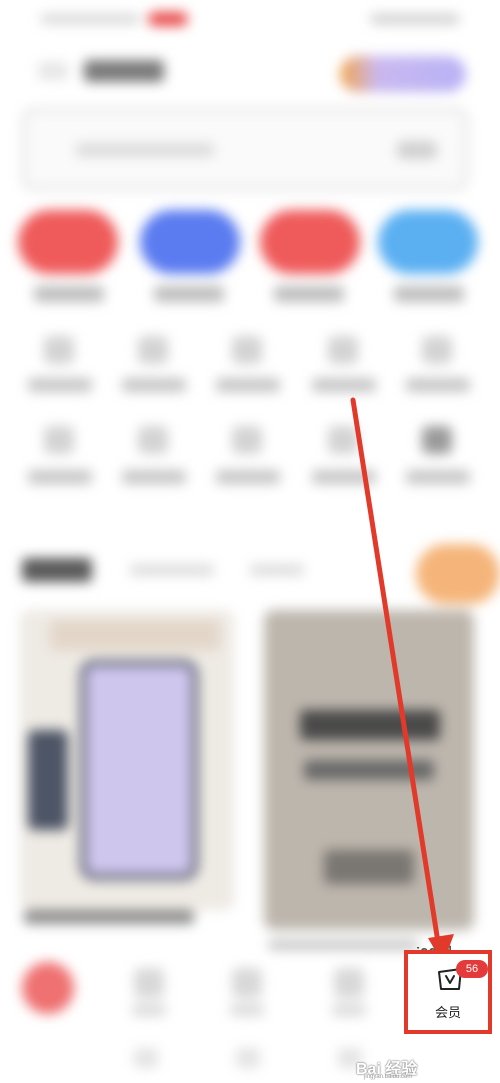 This screenshot has width=500, height=1083. What do you see at coordinates (168, 19) in the screenshot?
I see `status-indicator` at bounding box center [168, 19].